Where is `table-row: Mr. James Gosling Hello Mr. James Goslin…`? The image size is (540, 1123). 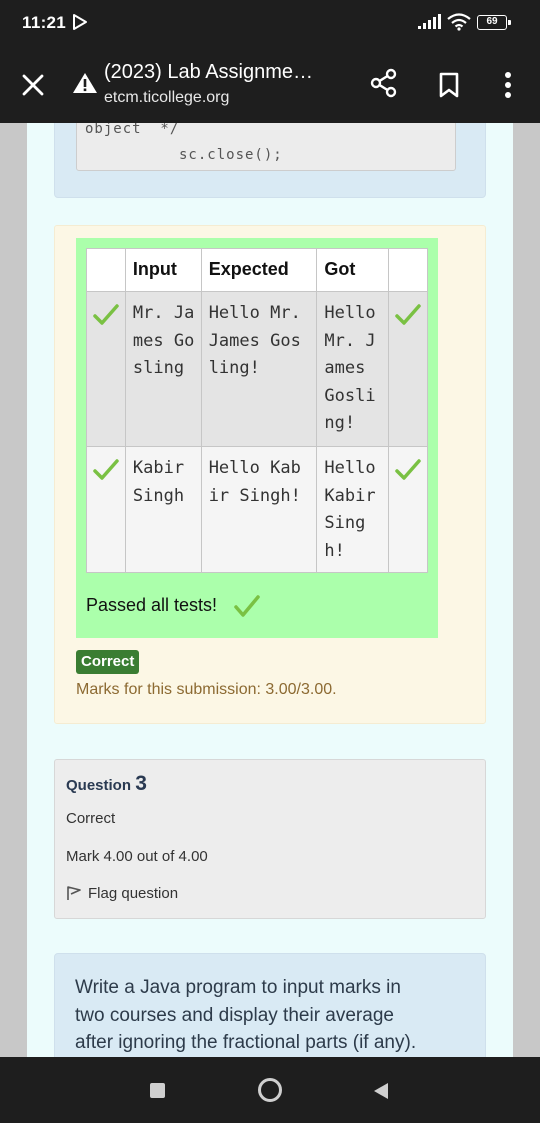
table-row: Mr. James Gosling Hello Mr. James Goslin… is located at coordinates (257, 369).